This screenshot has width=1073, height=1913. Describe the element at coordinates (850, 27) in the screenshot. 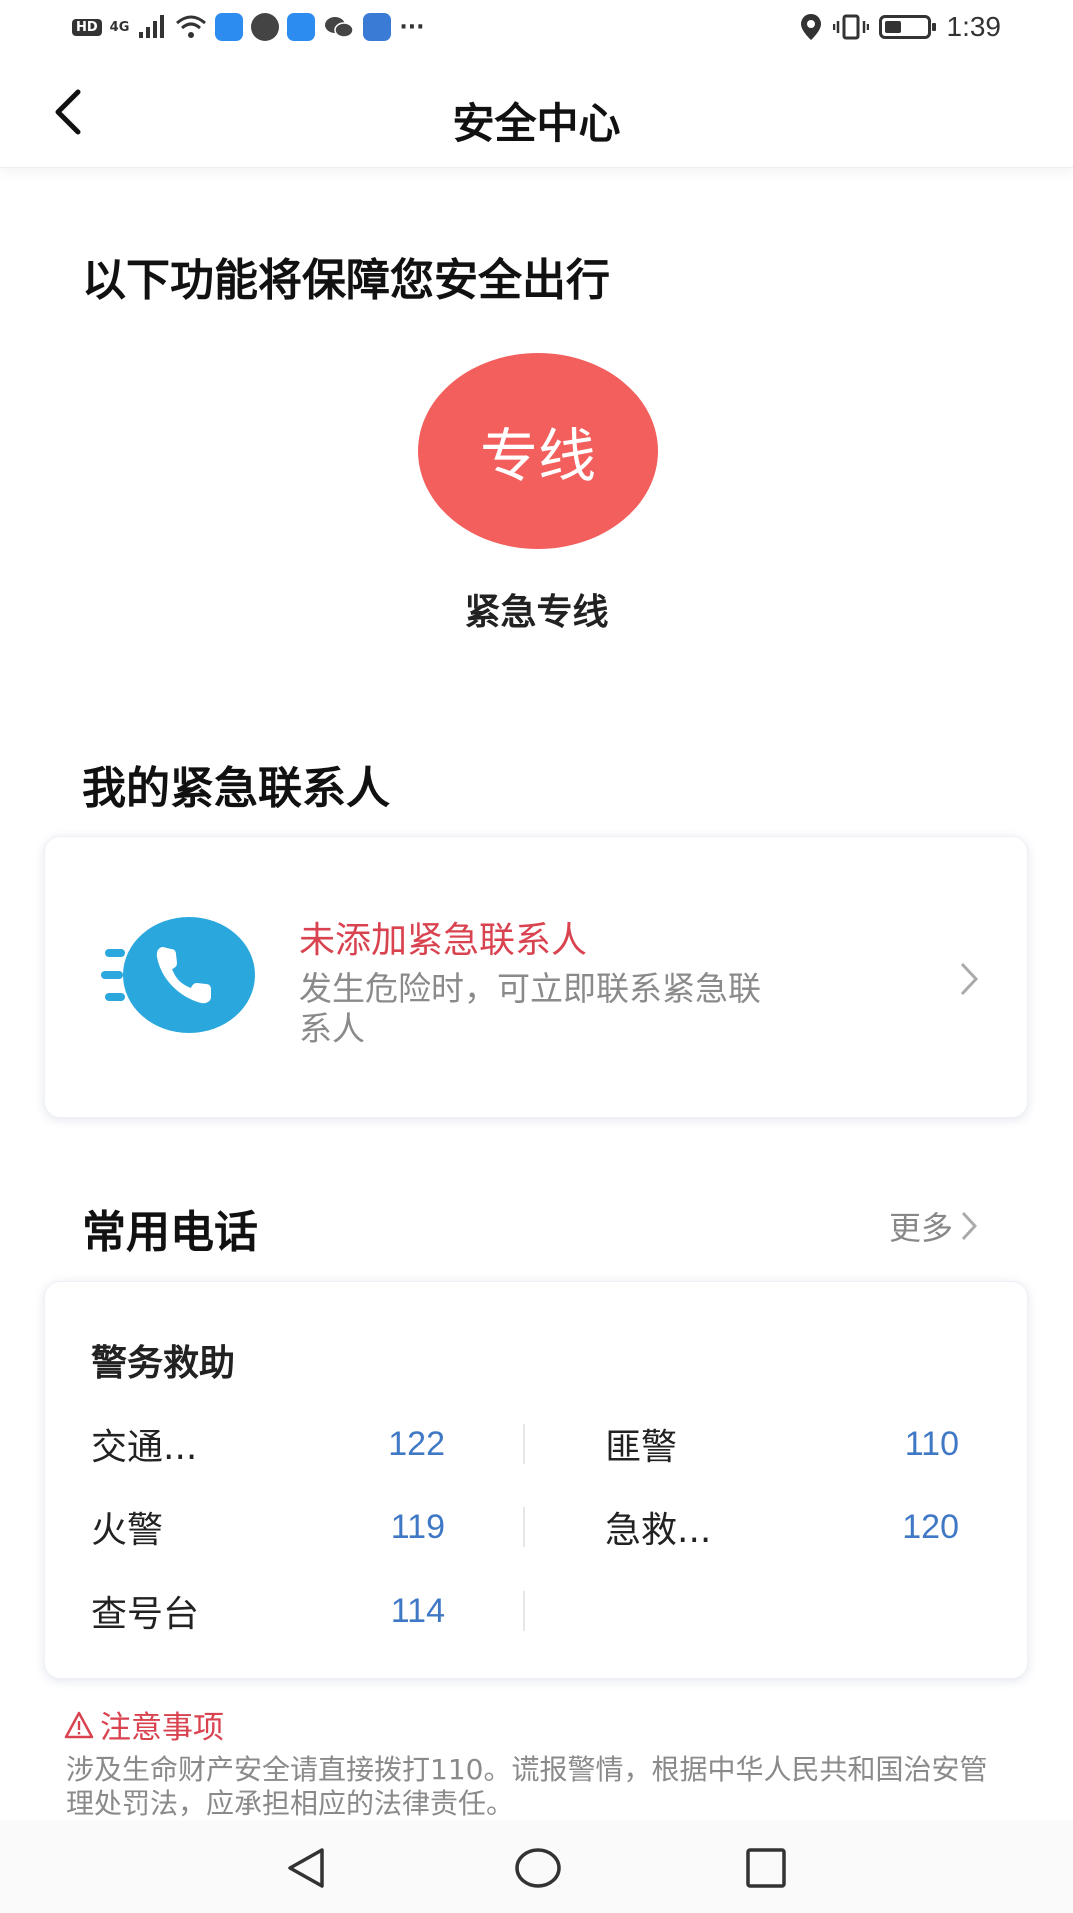

I see `vibrate-icon` at that location.